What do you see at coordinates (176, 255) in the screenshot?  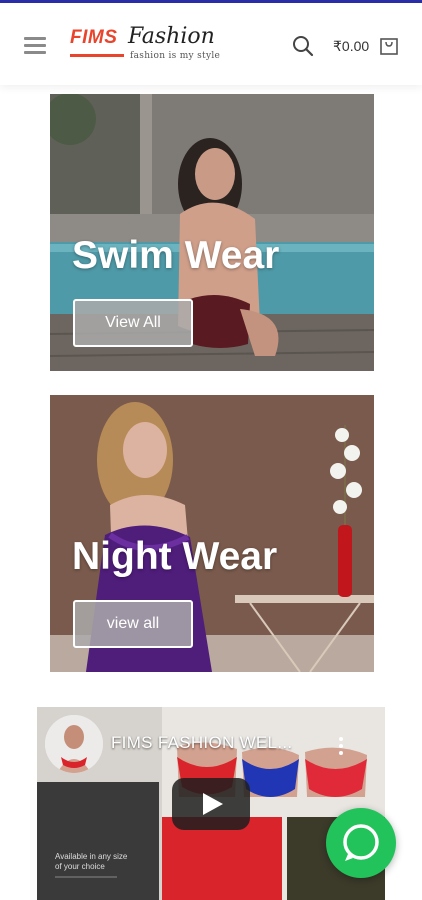 I see `category-title: Swim Wear` at bounding box center [176, 255].